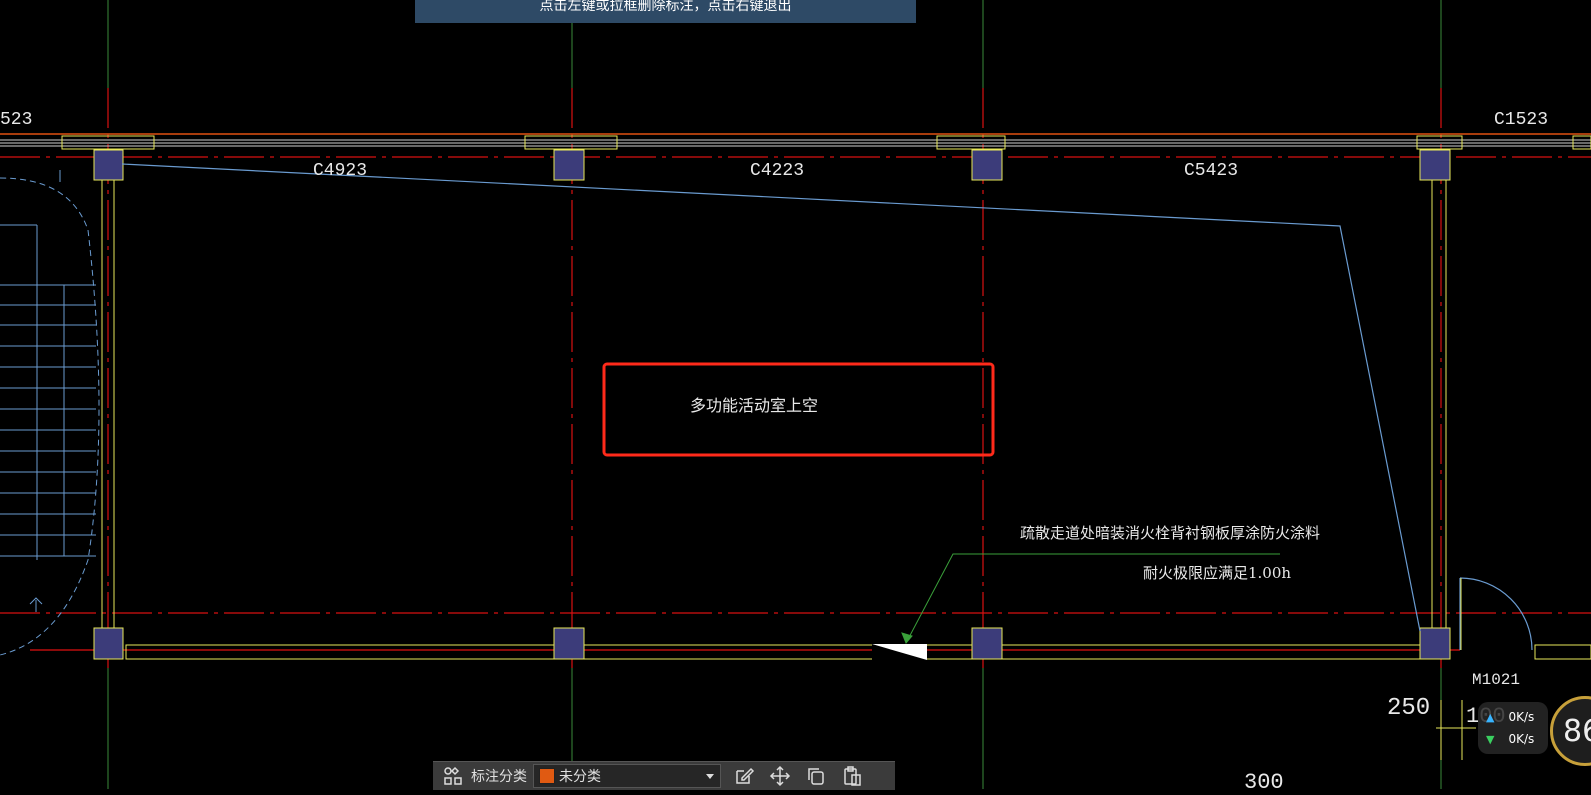 The image size is (1591, 795). I want to click on staircase, so click(50, 413).